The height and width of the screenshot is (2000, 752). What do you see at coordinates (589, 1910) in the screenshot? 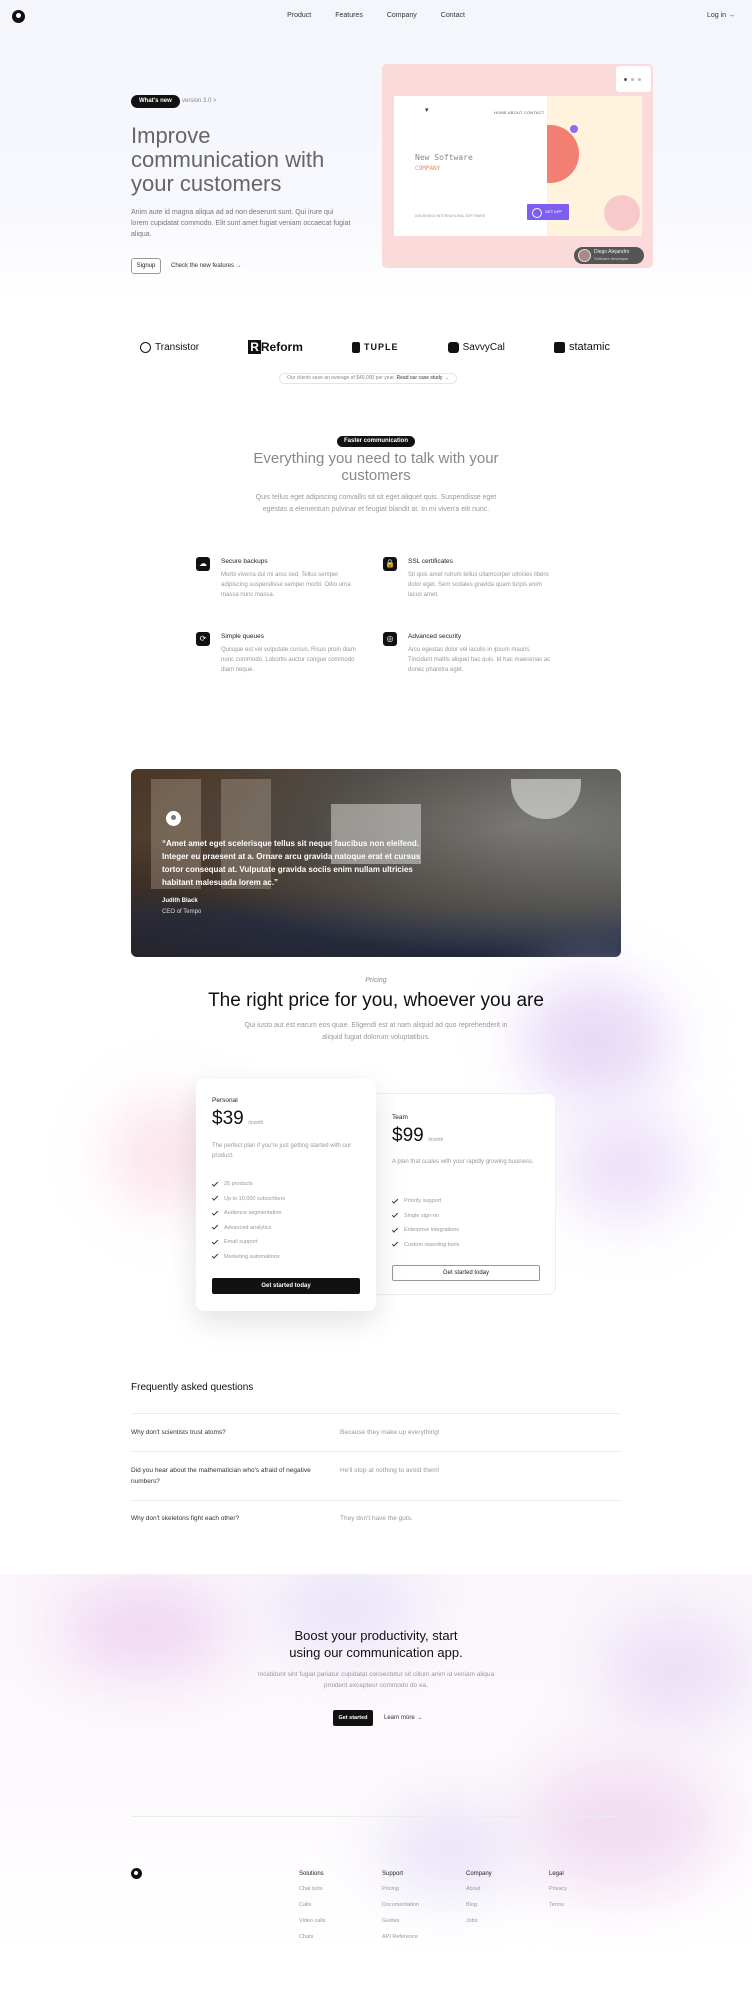
I see `footer-link: Terms` at bounding box center [589, 1910].